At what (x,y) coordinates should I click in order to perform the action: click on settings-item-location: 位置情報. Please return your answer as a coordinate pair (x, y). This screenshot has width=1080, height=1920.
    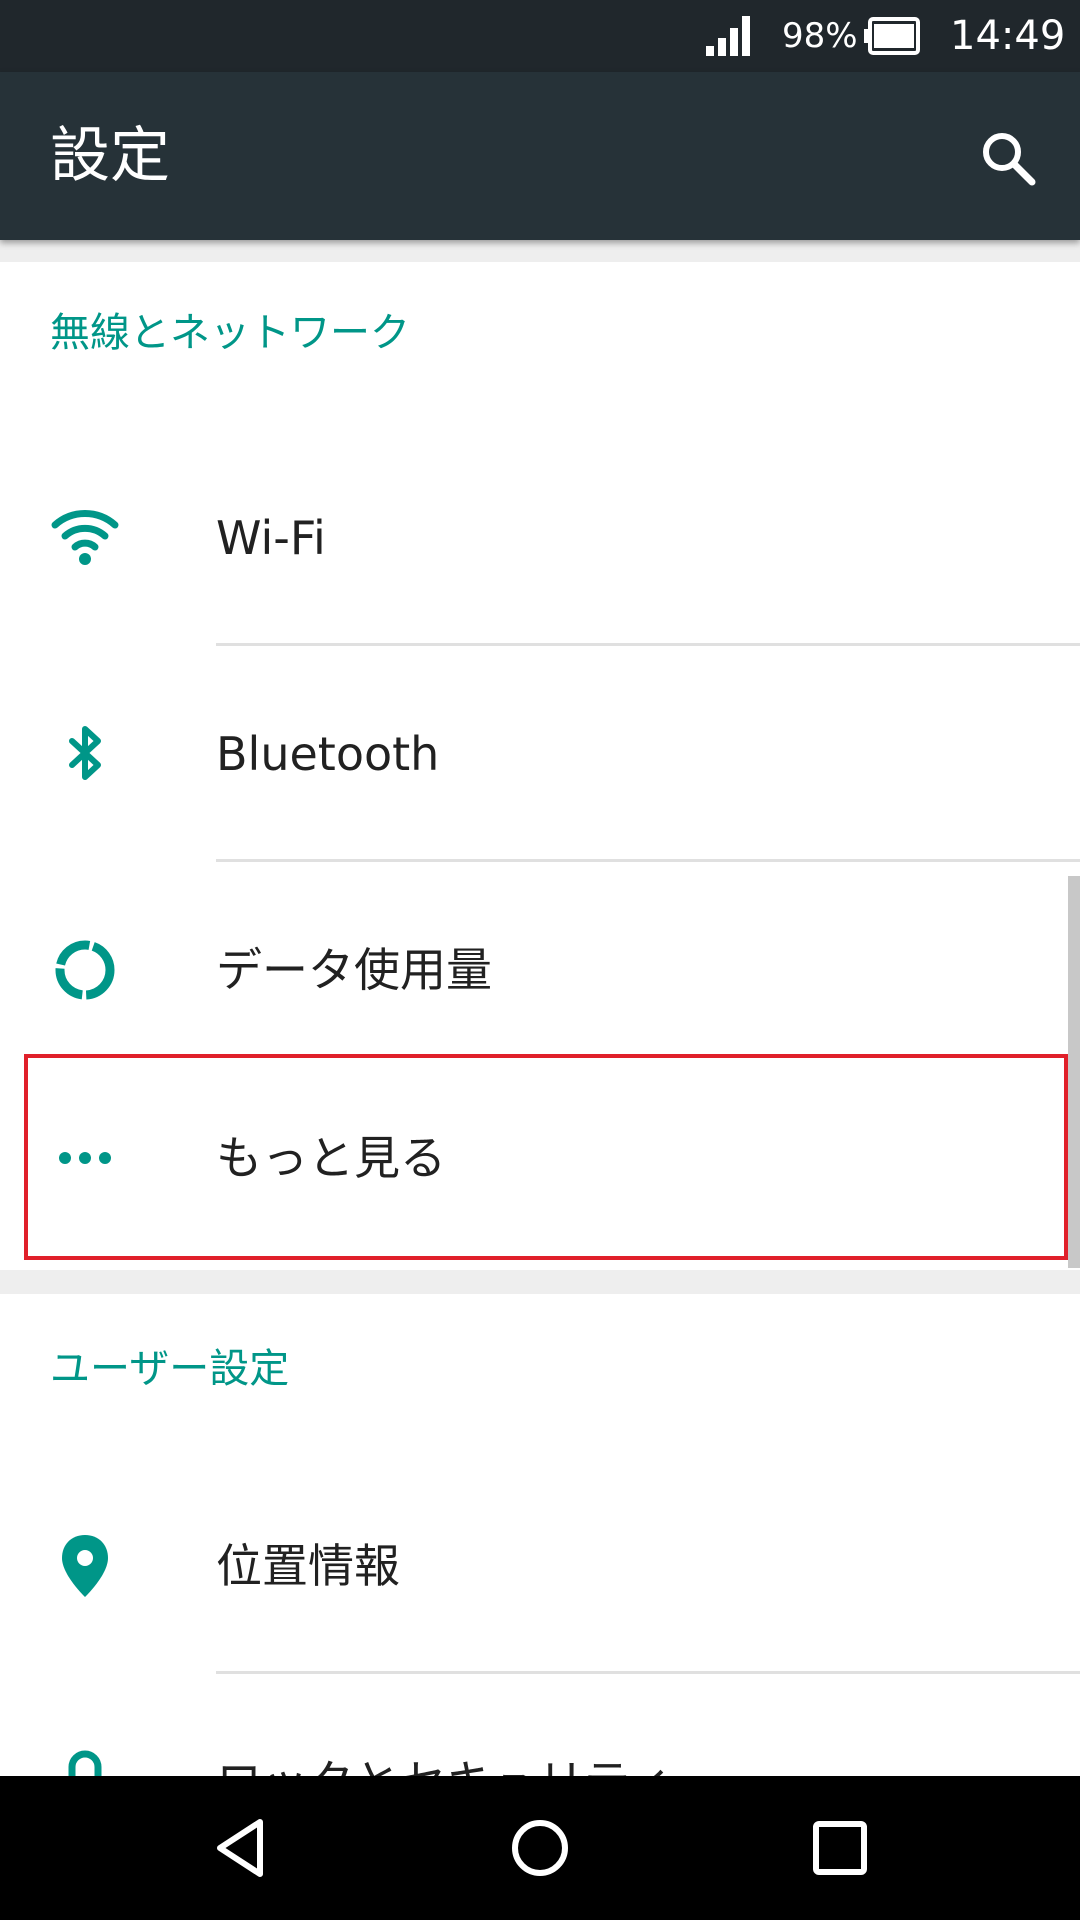
    Looking at the image, I should click on (540, 1566).